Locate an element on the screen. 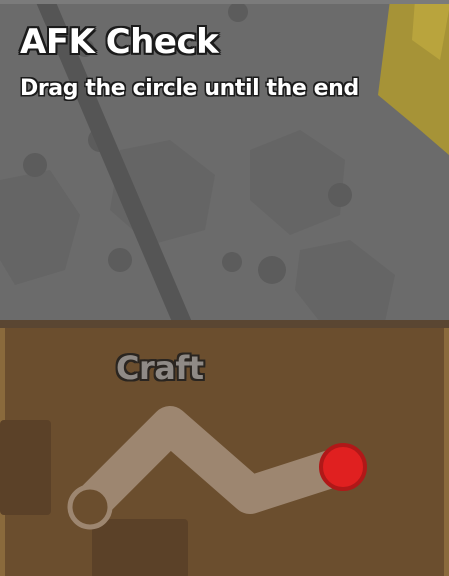 The image size is (449, 576). drag-path-area is located at coordinates (217, 468).